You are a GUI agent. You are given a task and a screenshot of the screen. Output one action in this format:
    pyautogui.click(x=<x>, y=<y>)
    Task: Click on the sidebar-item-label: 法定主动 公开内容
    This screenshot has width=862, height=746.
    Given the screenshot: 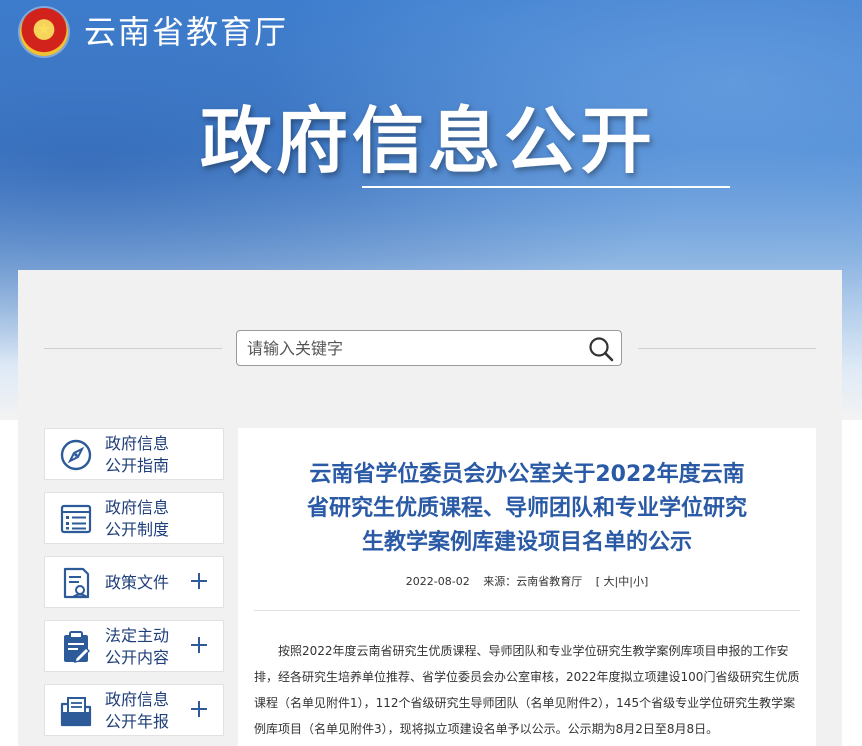 What is the action you would take?
    pyautogui.click(x=137, y=646)
    